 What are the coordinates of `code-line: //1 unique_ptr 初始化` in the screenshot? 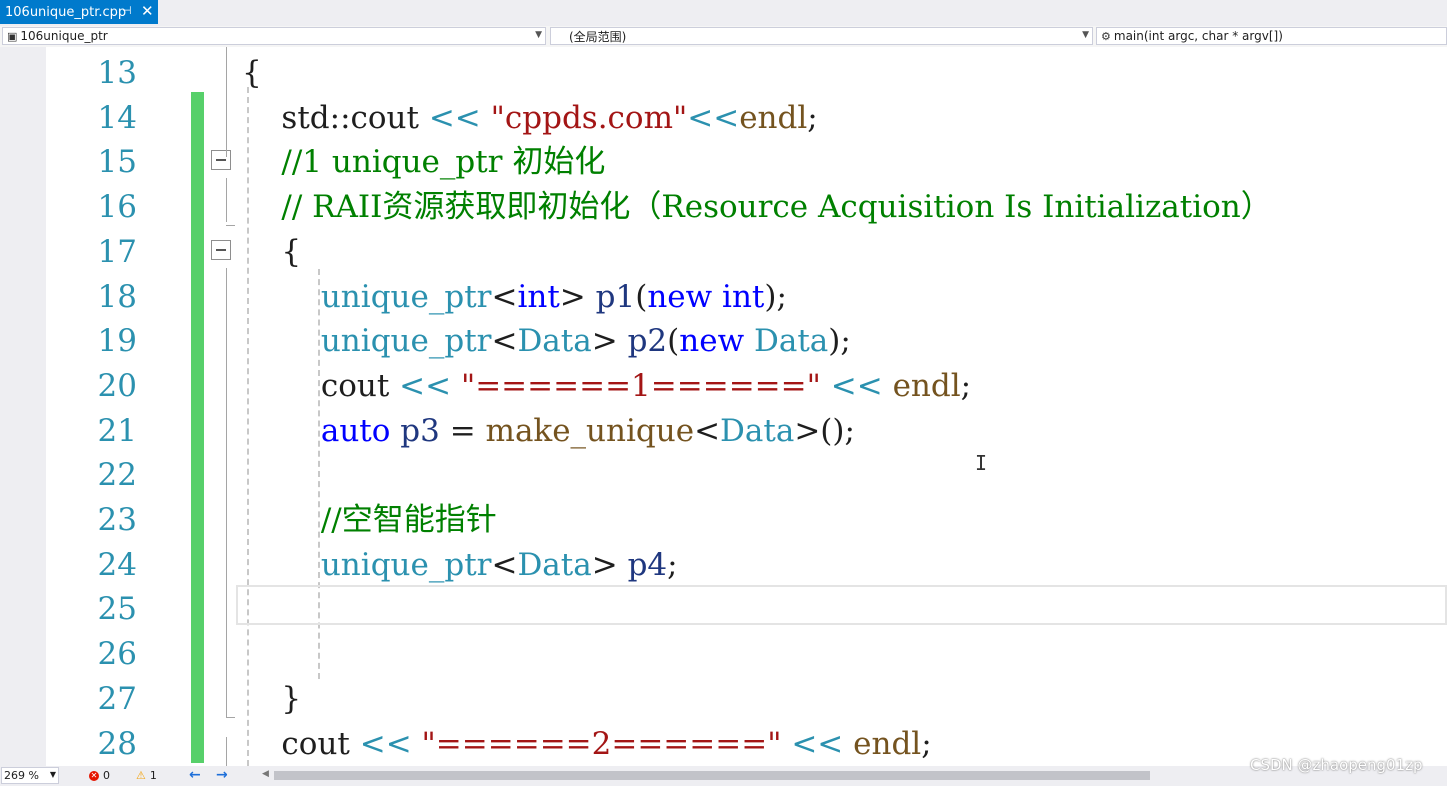 It's located at (423, 162).